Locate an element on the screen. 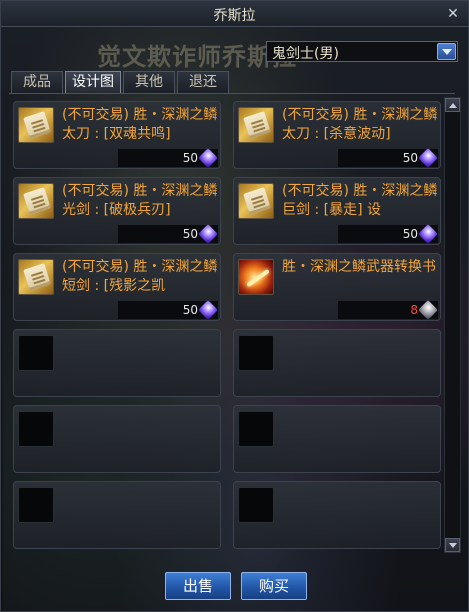 This screenshot has width=469, height=612. item-list-scrollbar is located at coordinates (452, 325).